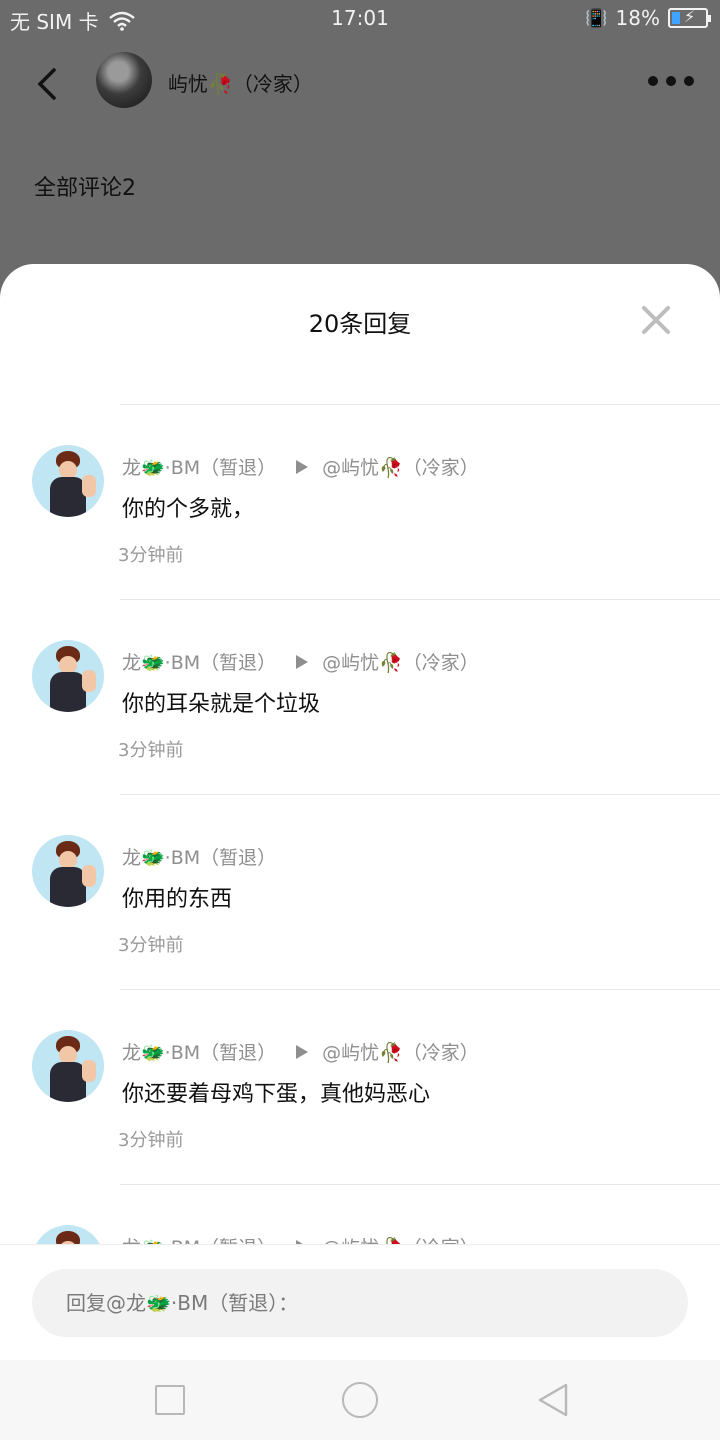  I want to click on battery-icon: ⚡, so click(689, 17).